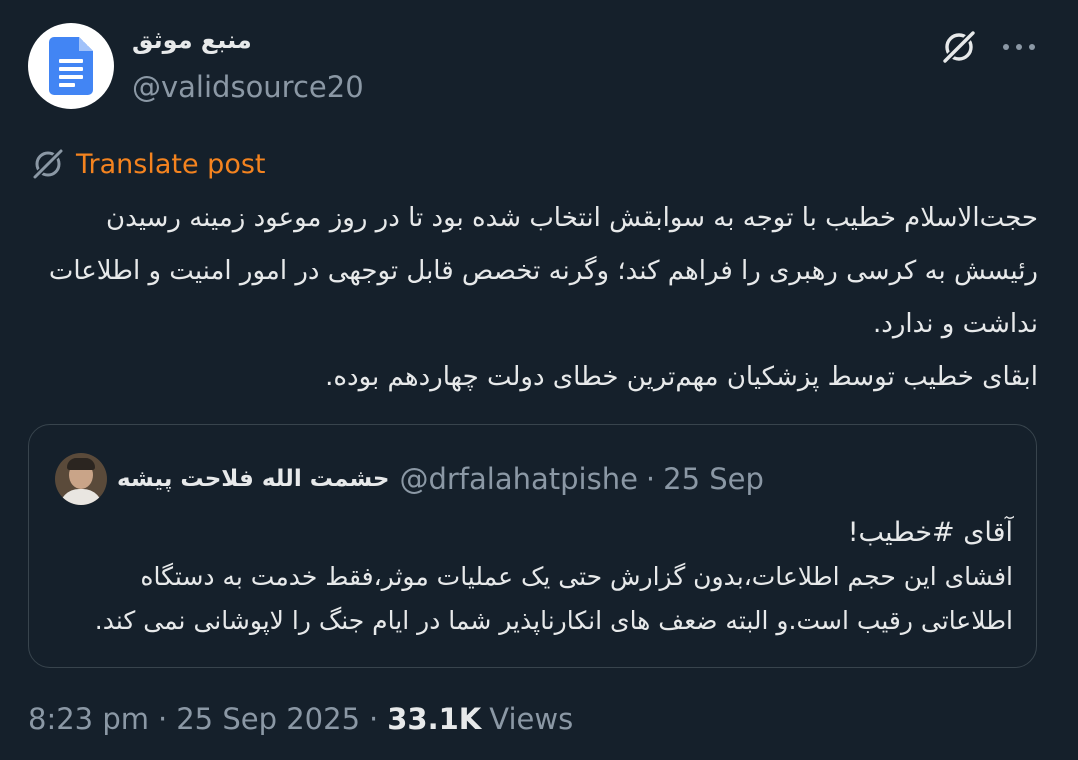 The height and width of the screenshot is (760, 1078). I want to click on translate-post-link: Translate post, so click(148, 164).